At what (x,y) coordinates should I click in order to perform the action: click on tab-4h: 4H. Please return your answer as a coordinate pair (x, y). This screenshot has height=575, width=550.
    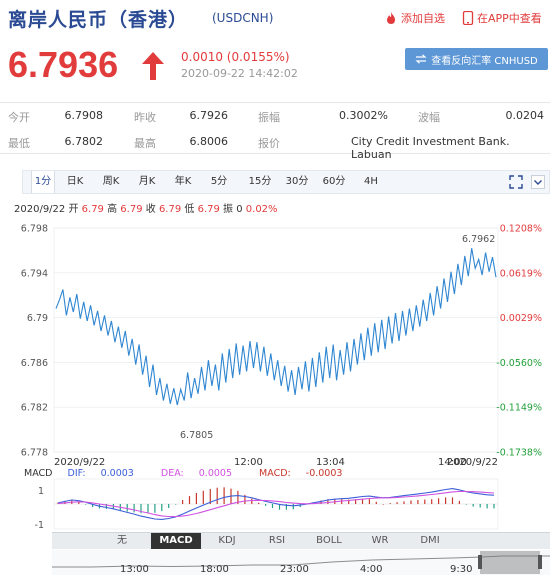
    Looking at the image, I should click on (371, 182).